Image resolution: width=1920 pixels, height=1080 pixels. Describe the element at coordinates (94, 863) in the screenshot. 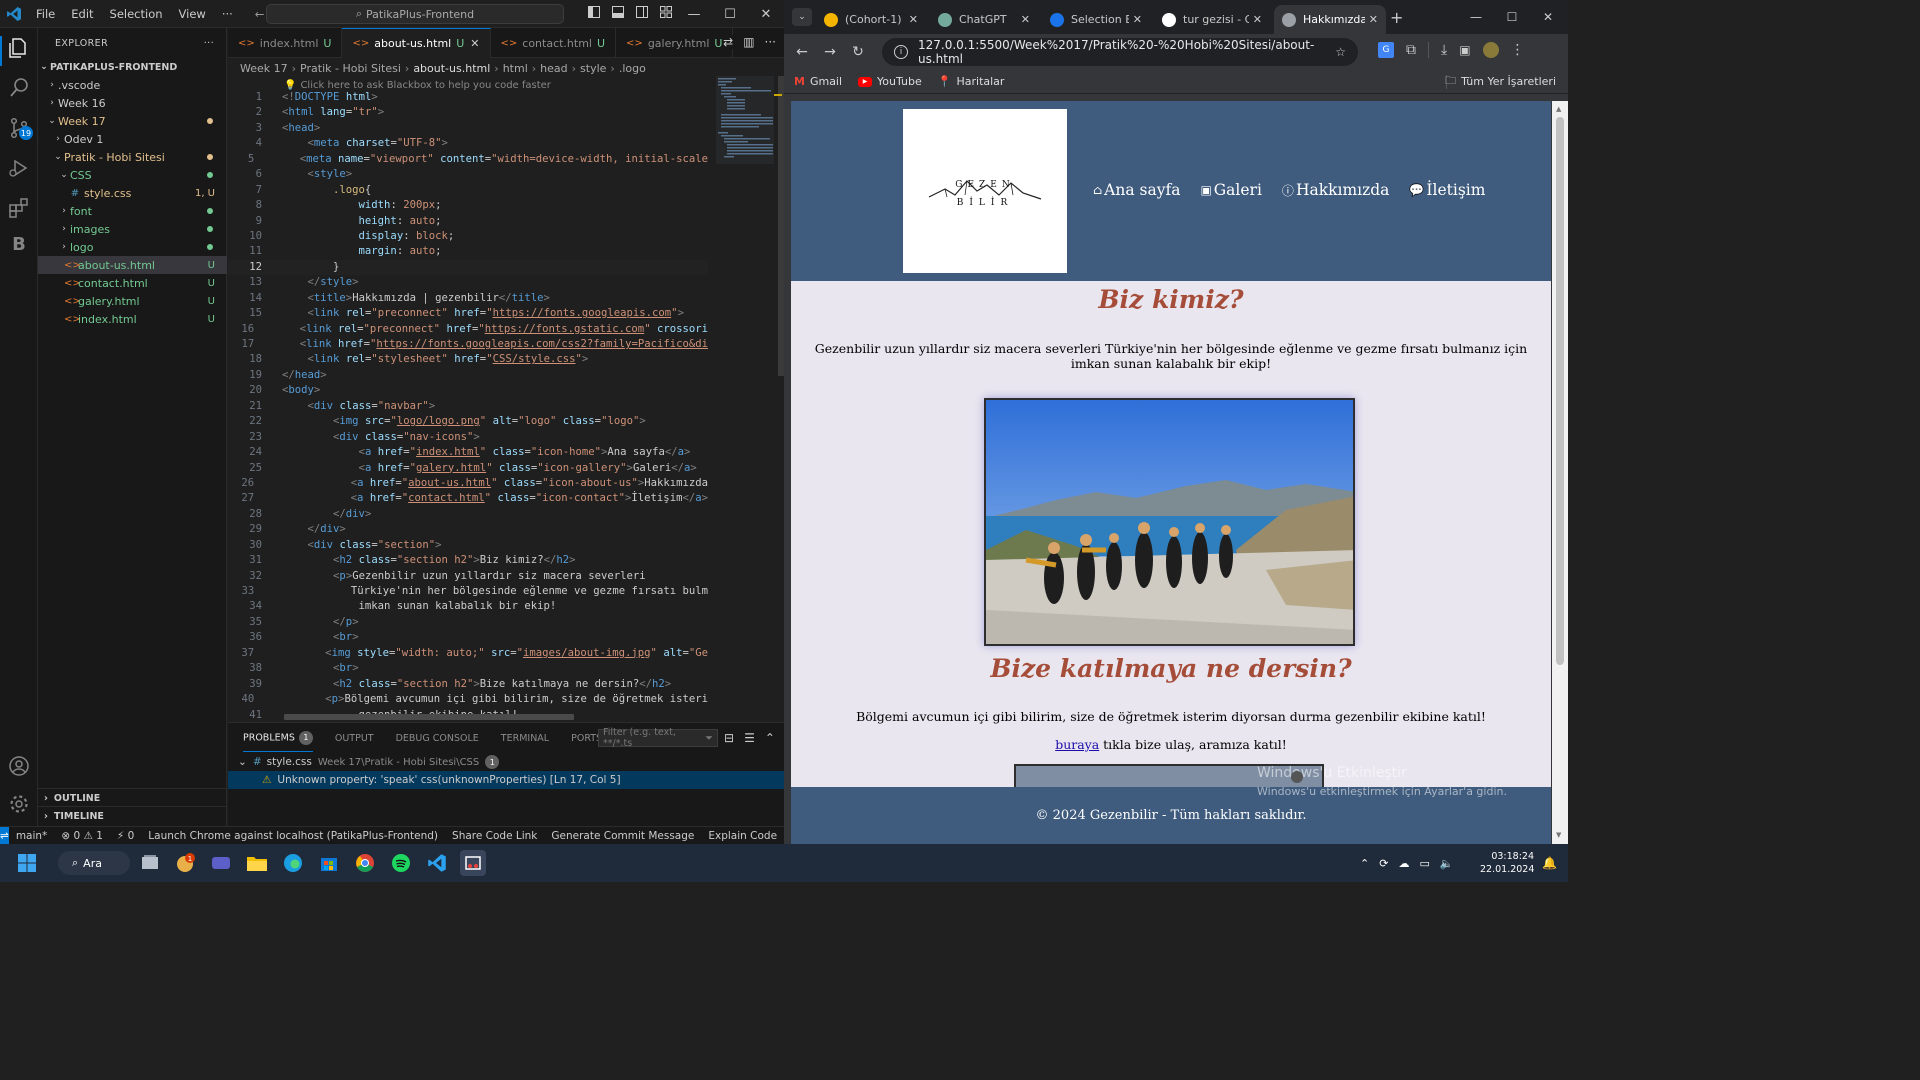

I see `taskbar-search: ⌕ Ara` at that location.